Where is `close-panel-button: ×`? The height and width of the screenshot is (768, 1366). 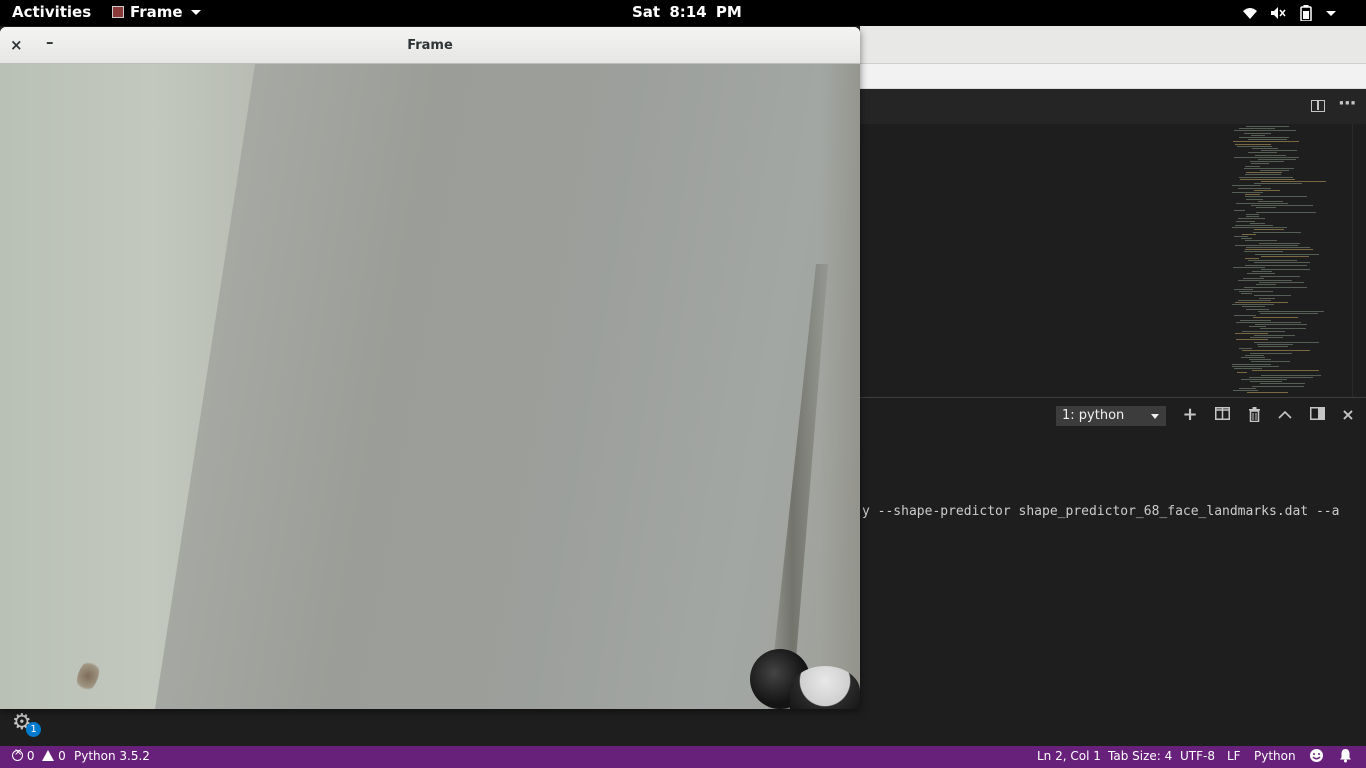 close-panel-button: × is located at coordinates (1348, 415).